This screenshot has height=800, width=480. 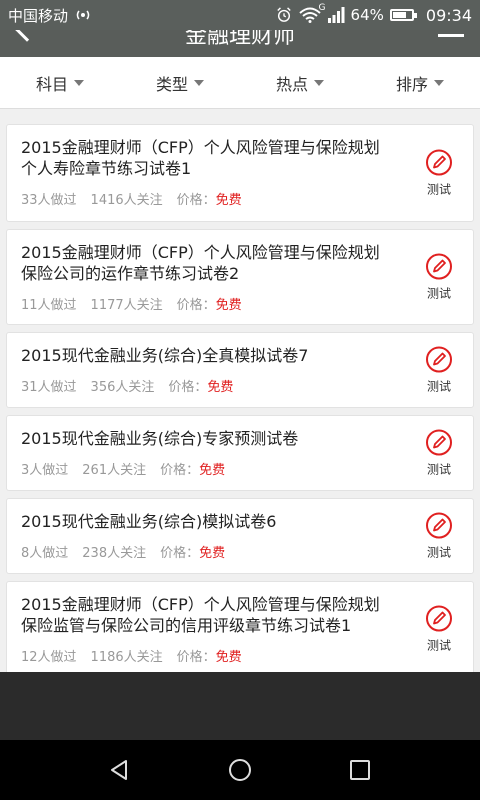 What do you see at coordinates (45, 553) in the screenshot?
I see `done-count: 8人做过` at bounding box center [45, 553].